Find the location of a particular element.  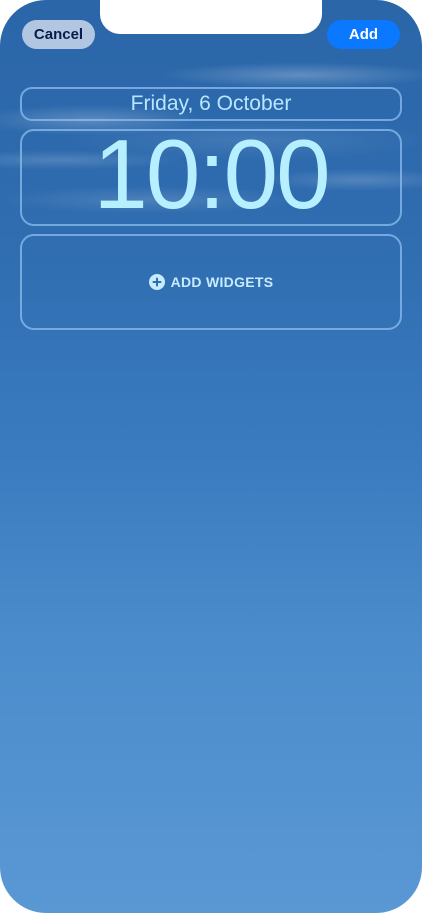

clock-slot: 10:00 is located at coordinates (211, 175).